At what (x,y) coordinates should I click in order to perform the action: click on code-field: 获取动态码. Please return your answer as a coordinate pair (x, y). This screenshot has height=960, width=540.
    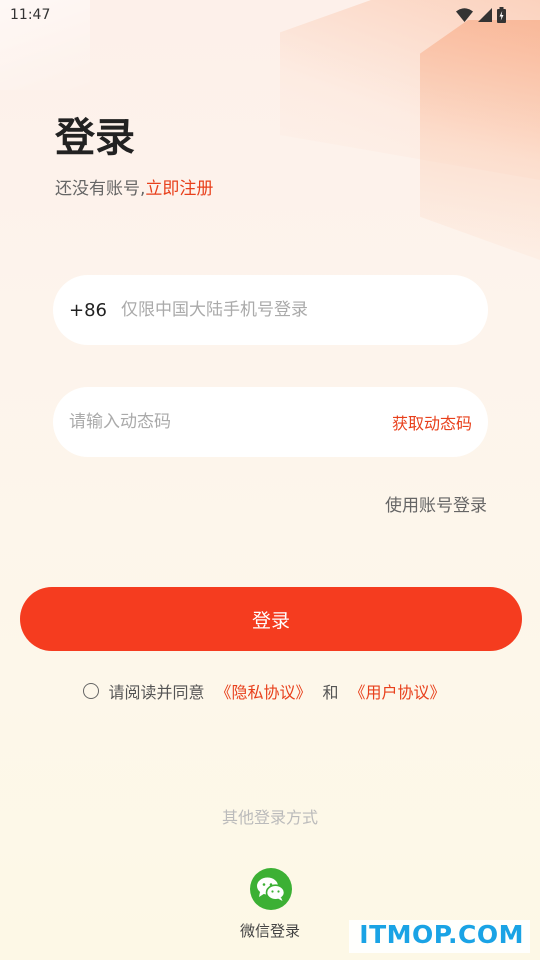
    Looking at the image, I should click on (270, 422).